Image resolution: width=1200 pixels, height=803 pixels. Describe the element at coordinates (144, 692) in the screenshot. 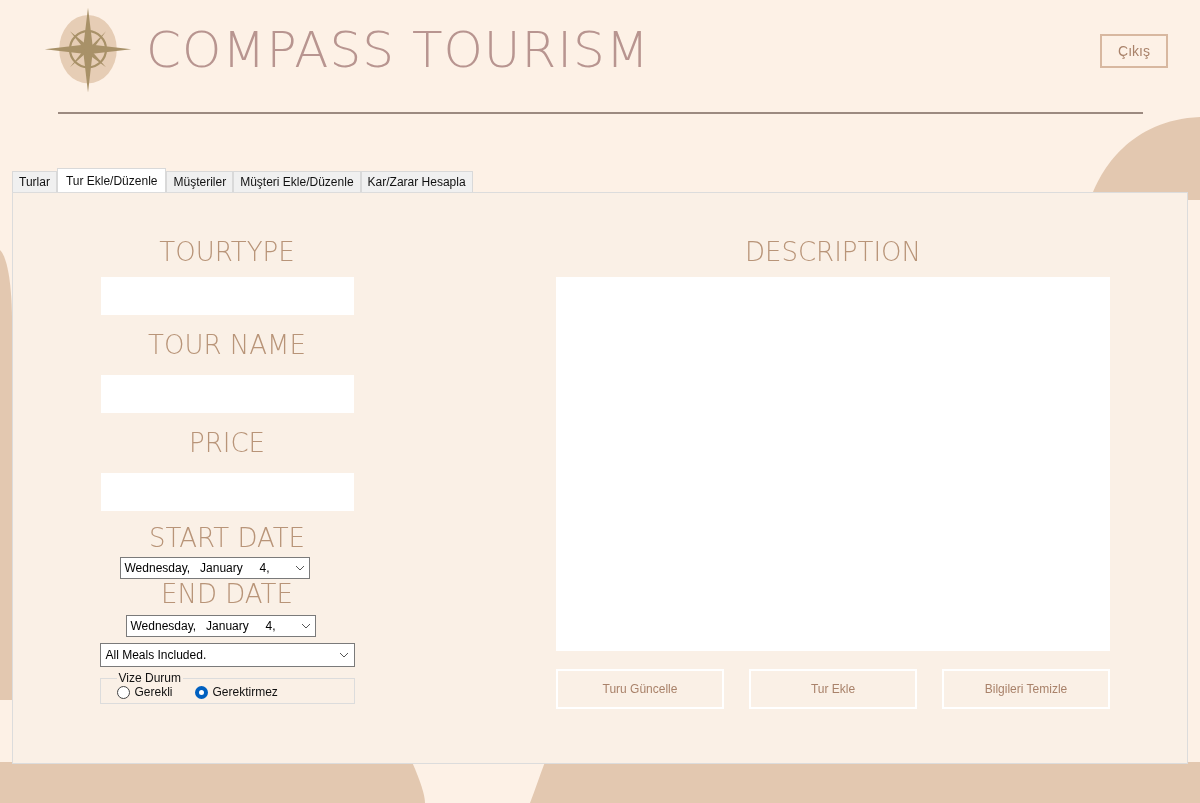

I see `radio-option: Gerekli` at that location.